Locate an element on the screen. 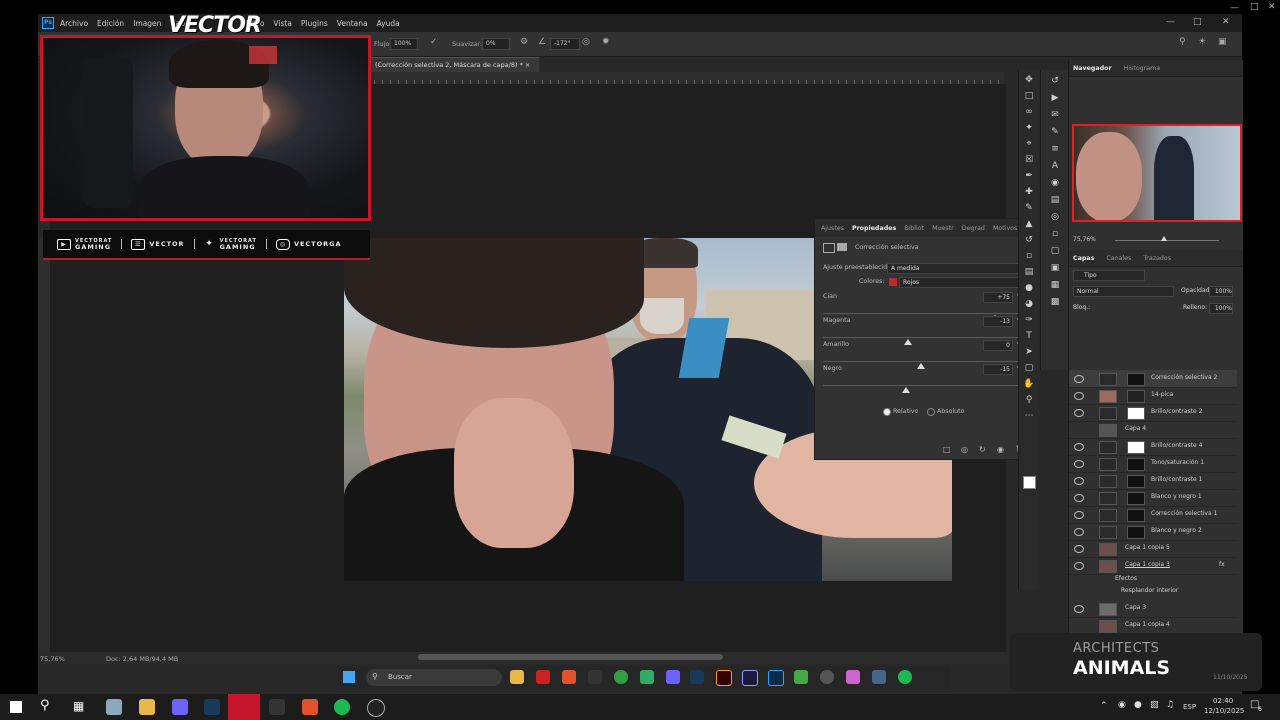 Image resolution: width=1280 pixels, height=720 pixels. menu-archivo: Archivo is located at coordinates (74, 23).